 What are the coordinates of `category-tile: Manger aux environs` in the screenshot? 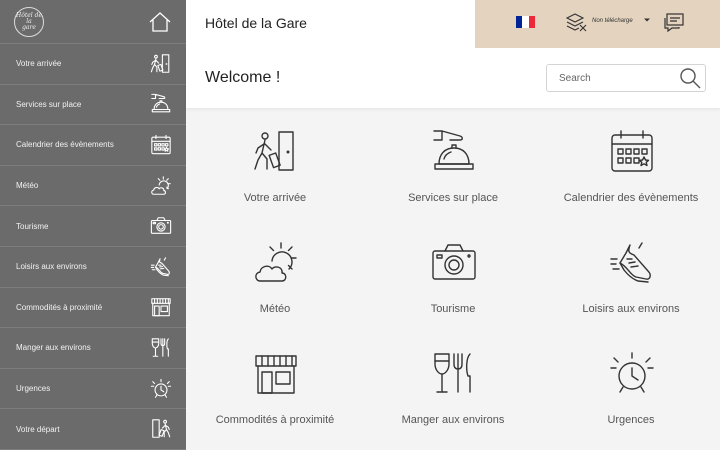 It's located at (453, 385).